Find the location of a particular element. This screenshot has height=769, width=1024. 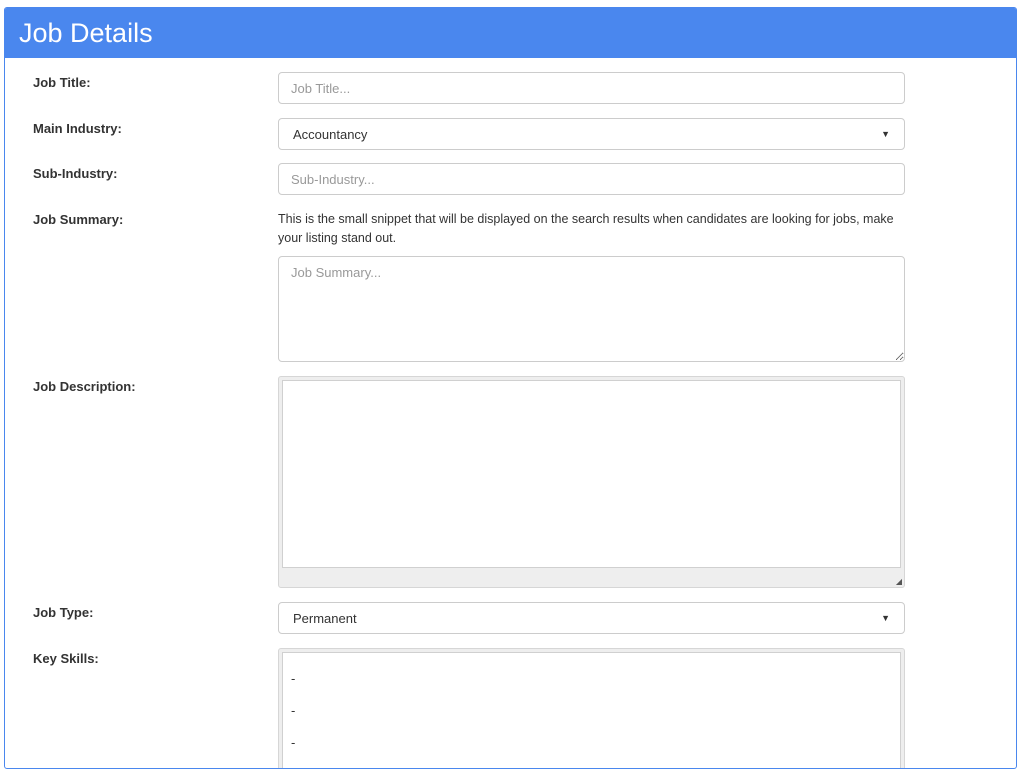

main-industry-value: Accountancy is located at coordinates (330, 134).